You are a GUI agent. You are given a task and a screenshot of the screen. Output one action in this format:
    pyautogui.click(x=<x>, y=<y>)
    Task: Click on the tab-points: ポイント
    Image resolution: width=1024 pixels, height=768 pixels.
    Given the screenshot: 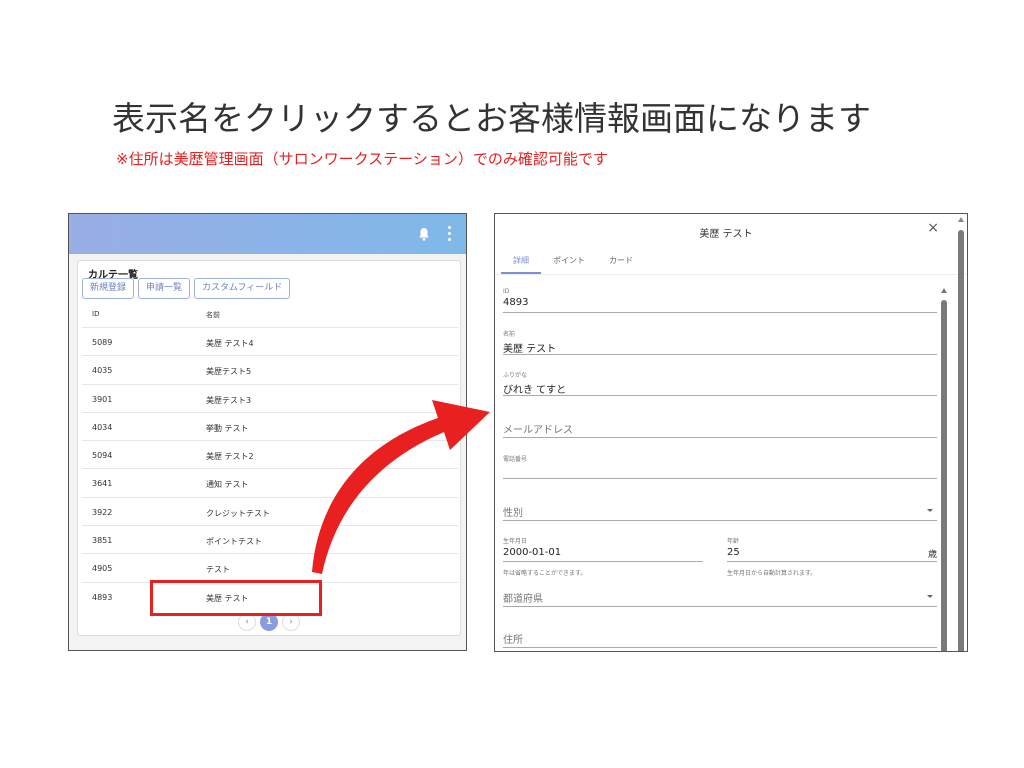 What is the action you would take?
    pyautogui.click(x=569, y=264)
    